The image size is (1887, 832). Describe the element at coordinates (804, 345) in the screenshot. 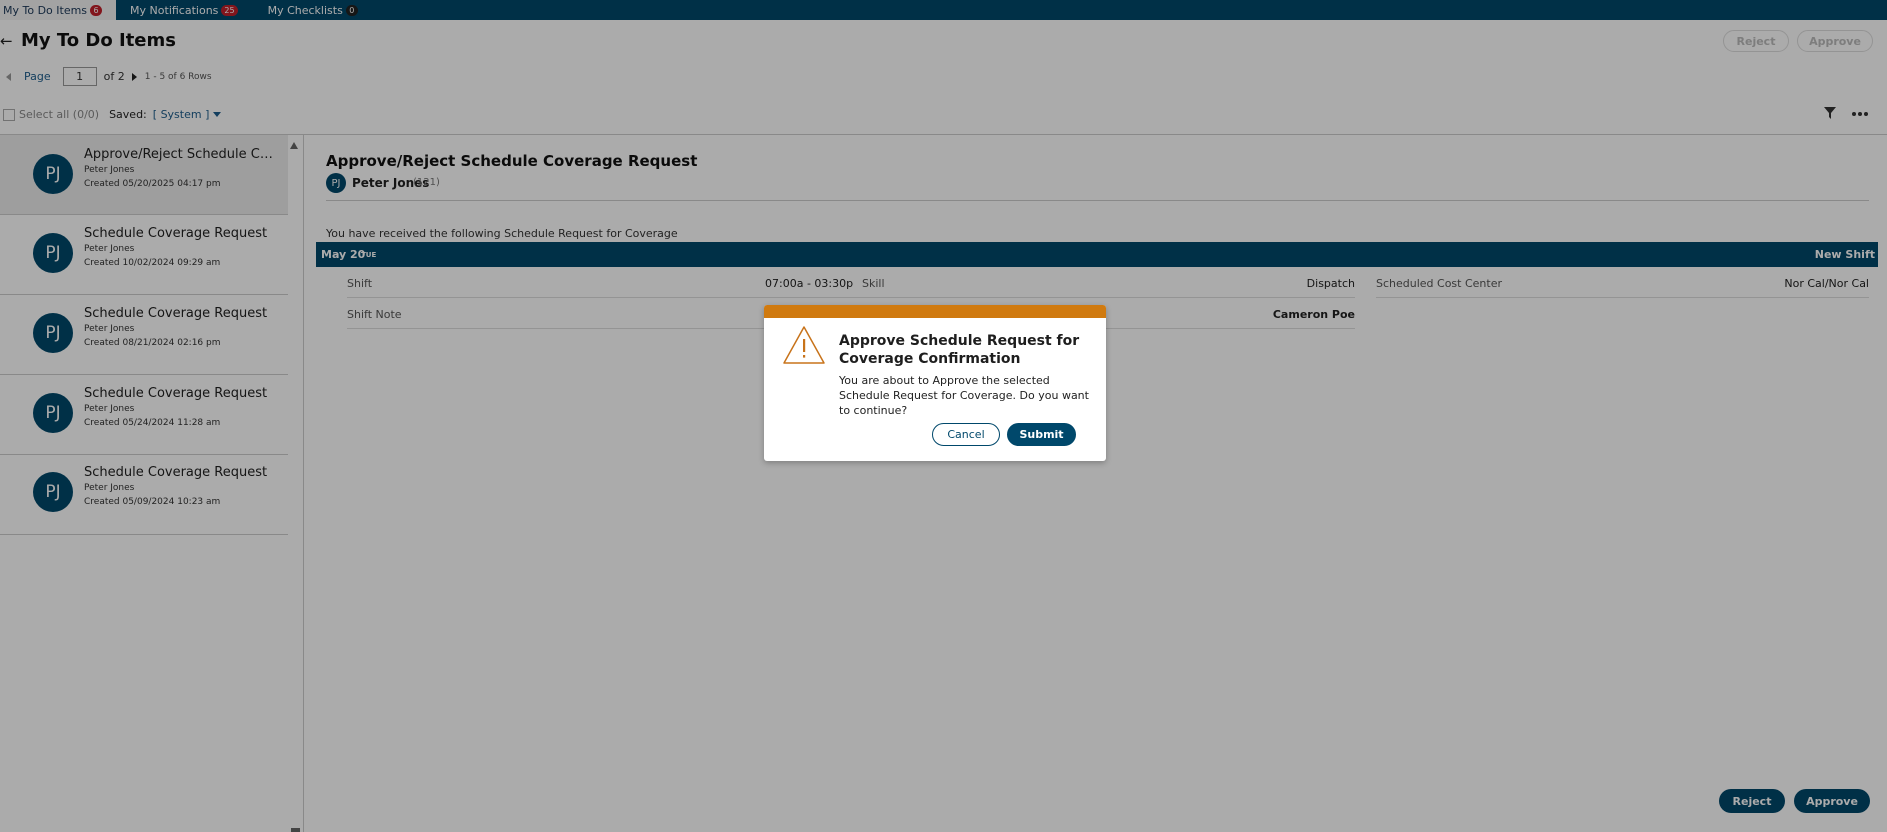

I see `warning-icon` at that location.